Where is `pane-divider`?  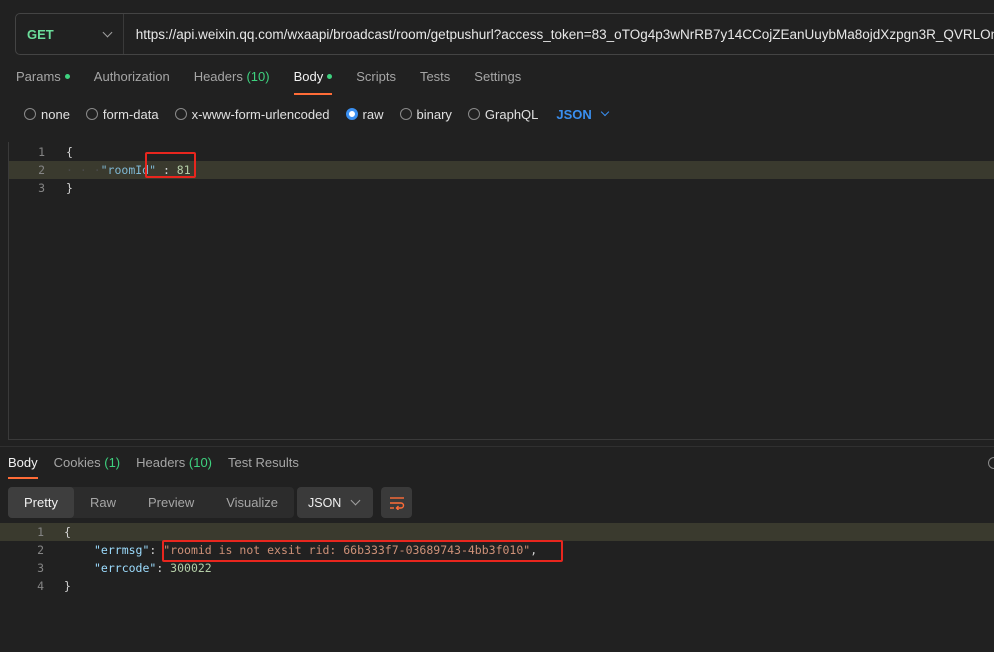 pane-divider is located at coordinates (497, 446).